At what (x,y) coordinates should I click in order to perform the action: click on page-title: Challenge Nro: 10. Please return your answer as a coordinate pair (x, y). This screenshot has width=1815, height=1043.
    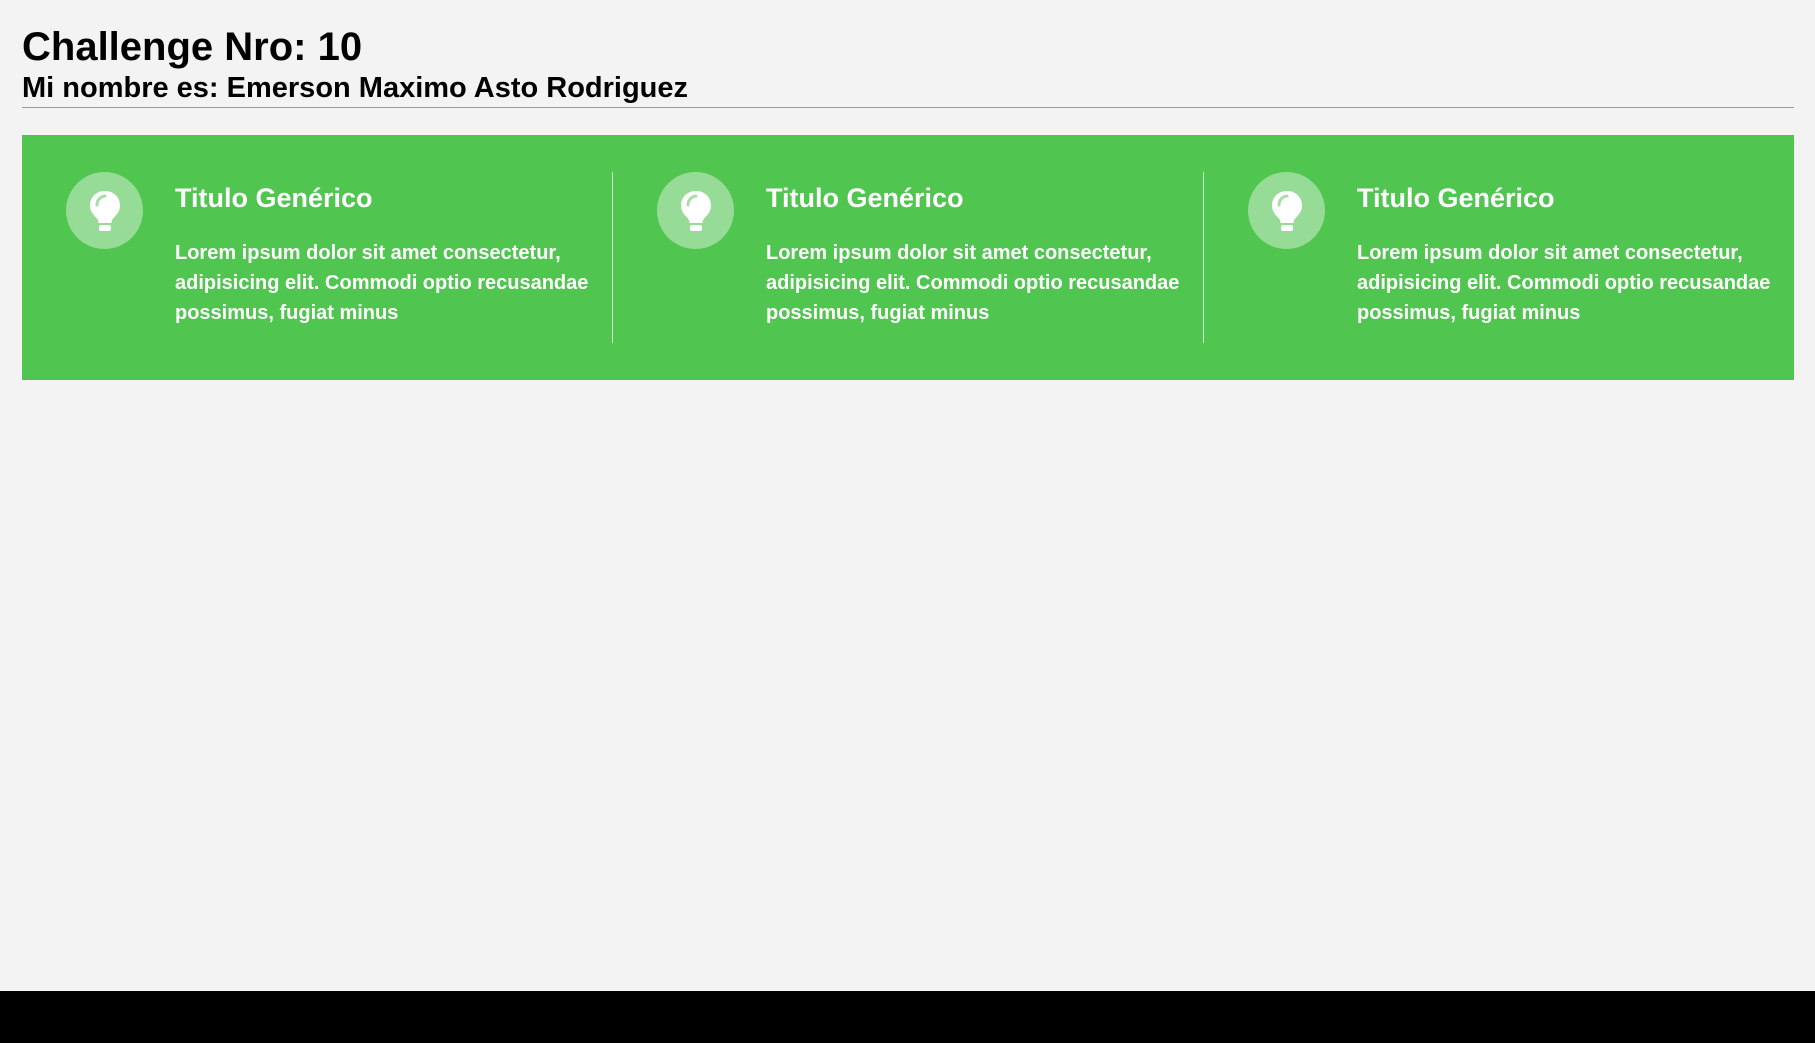
    Looking at the image, I should click on (192, 47).